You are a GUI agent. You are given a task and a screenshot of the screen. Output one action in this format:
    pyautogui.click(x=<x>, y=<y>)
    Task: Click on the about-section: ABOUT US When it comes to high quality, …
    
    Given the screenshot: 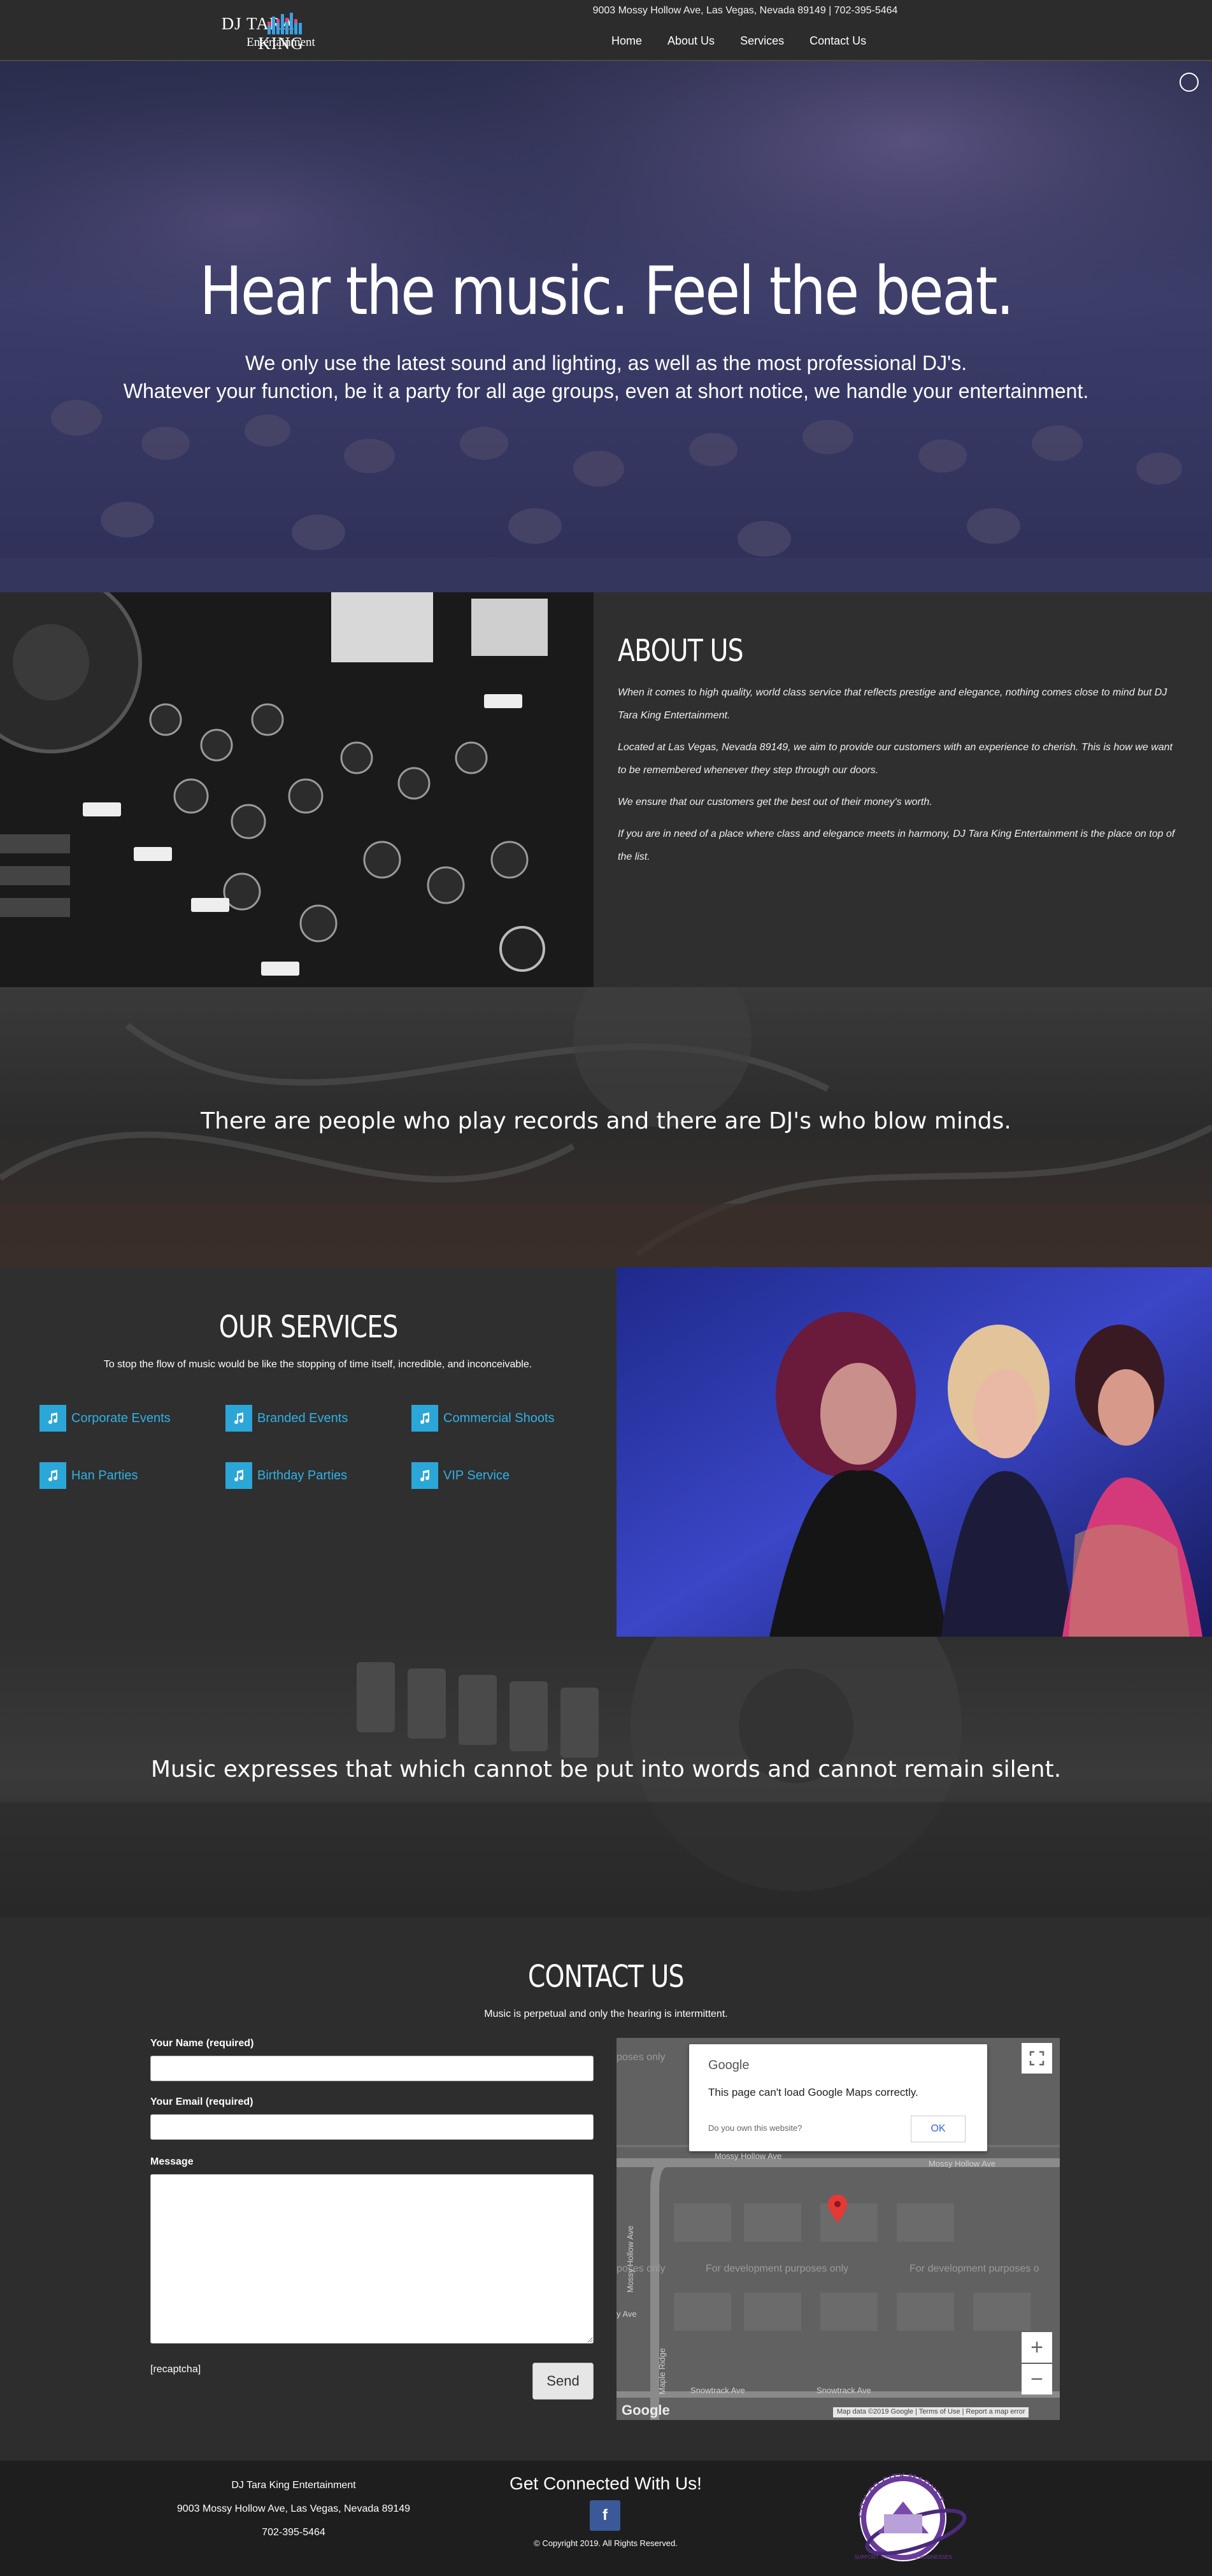 What is the action you would take?
    pyautogui.click(x=903, y=790)
    